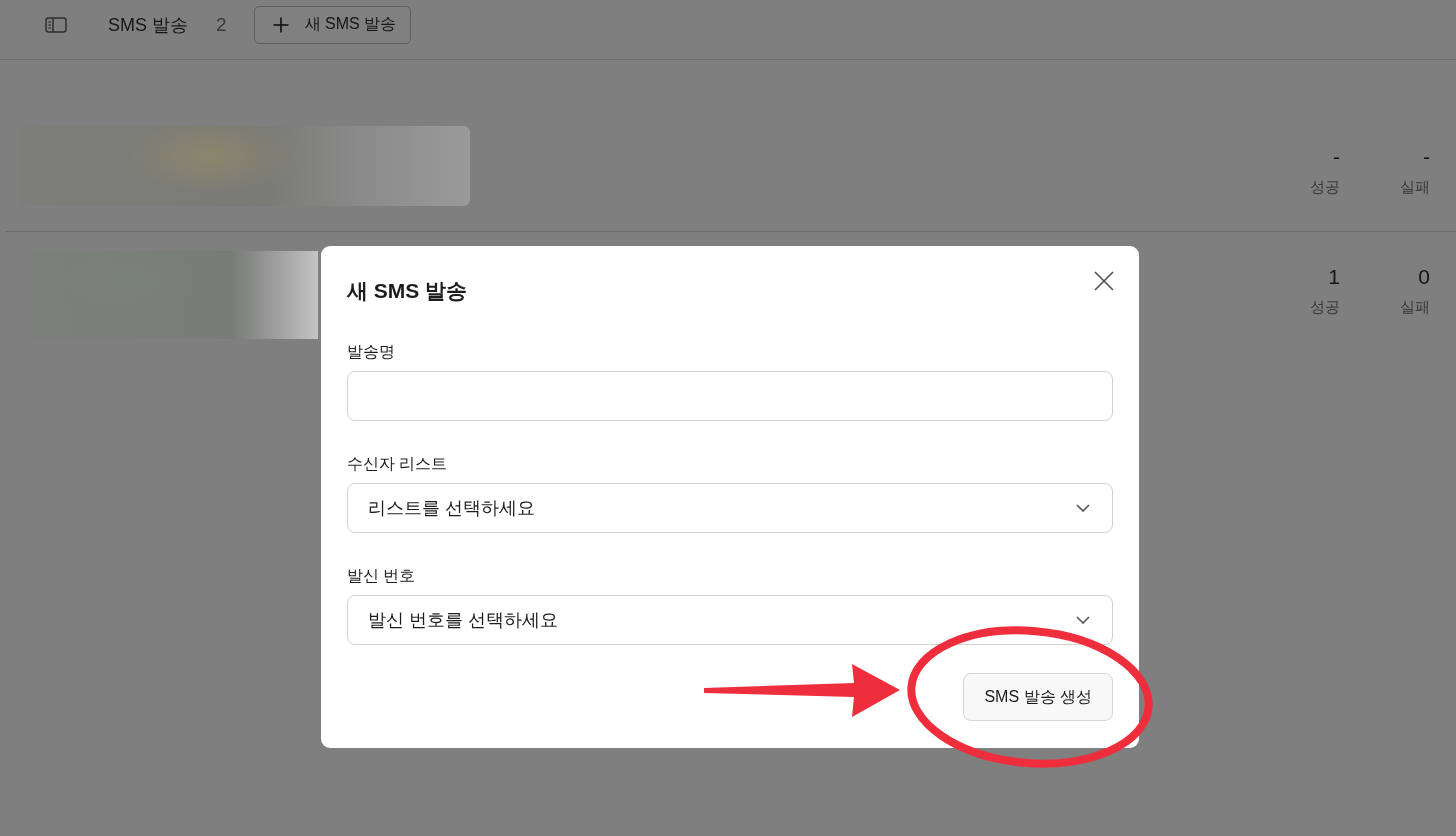 The height and width of the screenshot is (836, 1456). What do you see at coordinates (730, 508) in the screenshot?
I see `dropdown: 리스트를 선택하세요` at bounding box center [730, 508].